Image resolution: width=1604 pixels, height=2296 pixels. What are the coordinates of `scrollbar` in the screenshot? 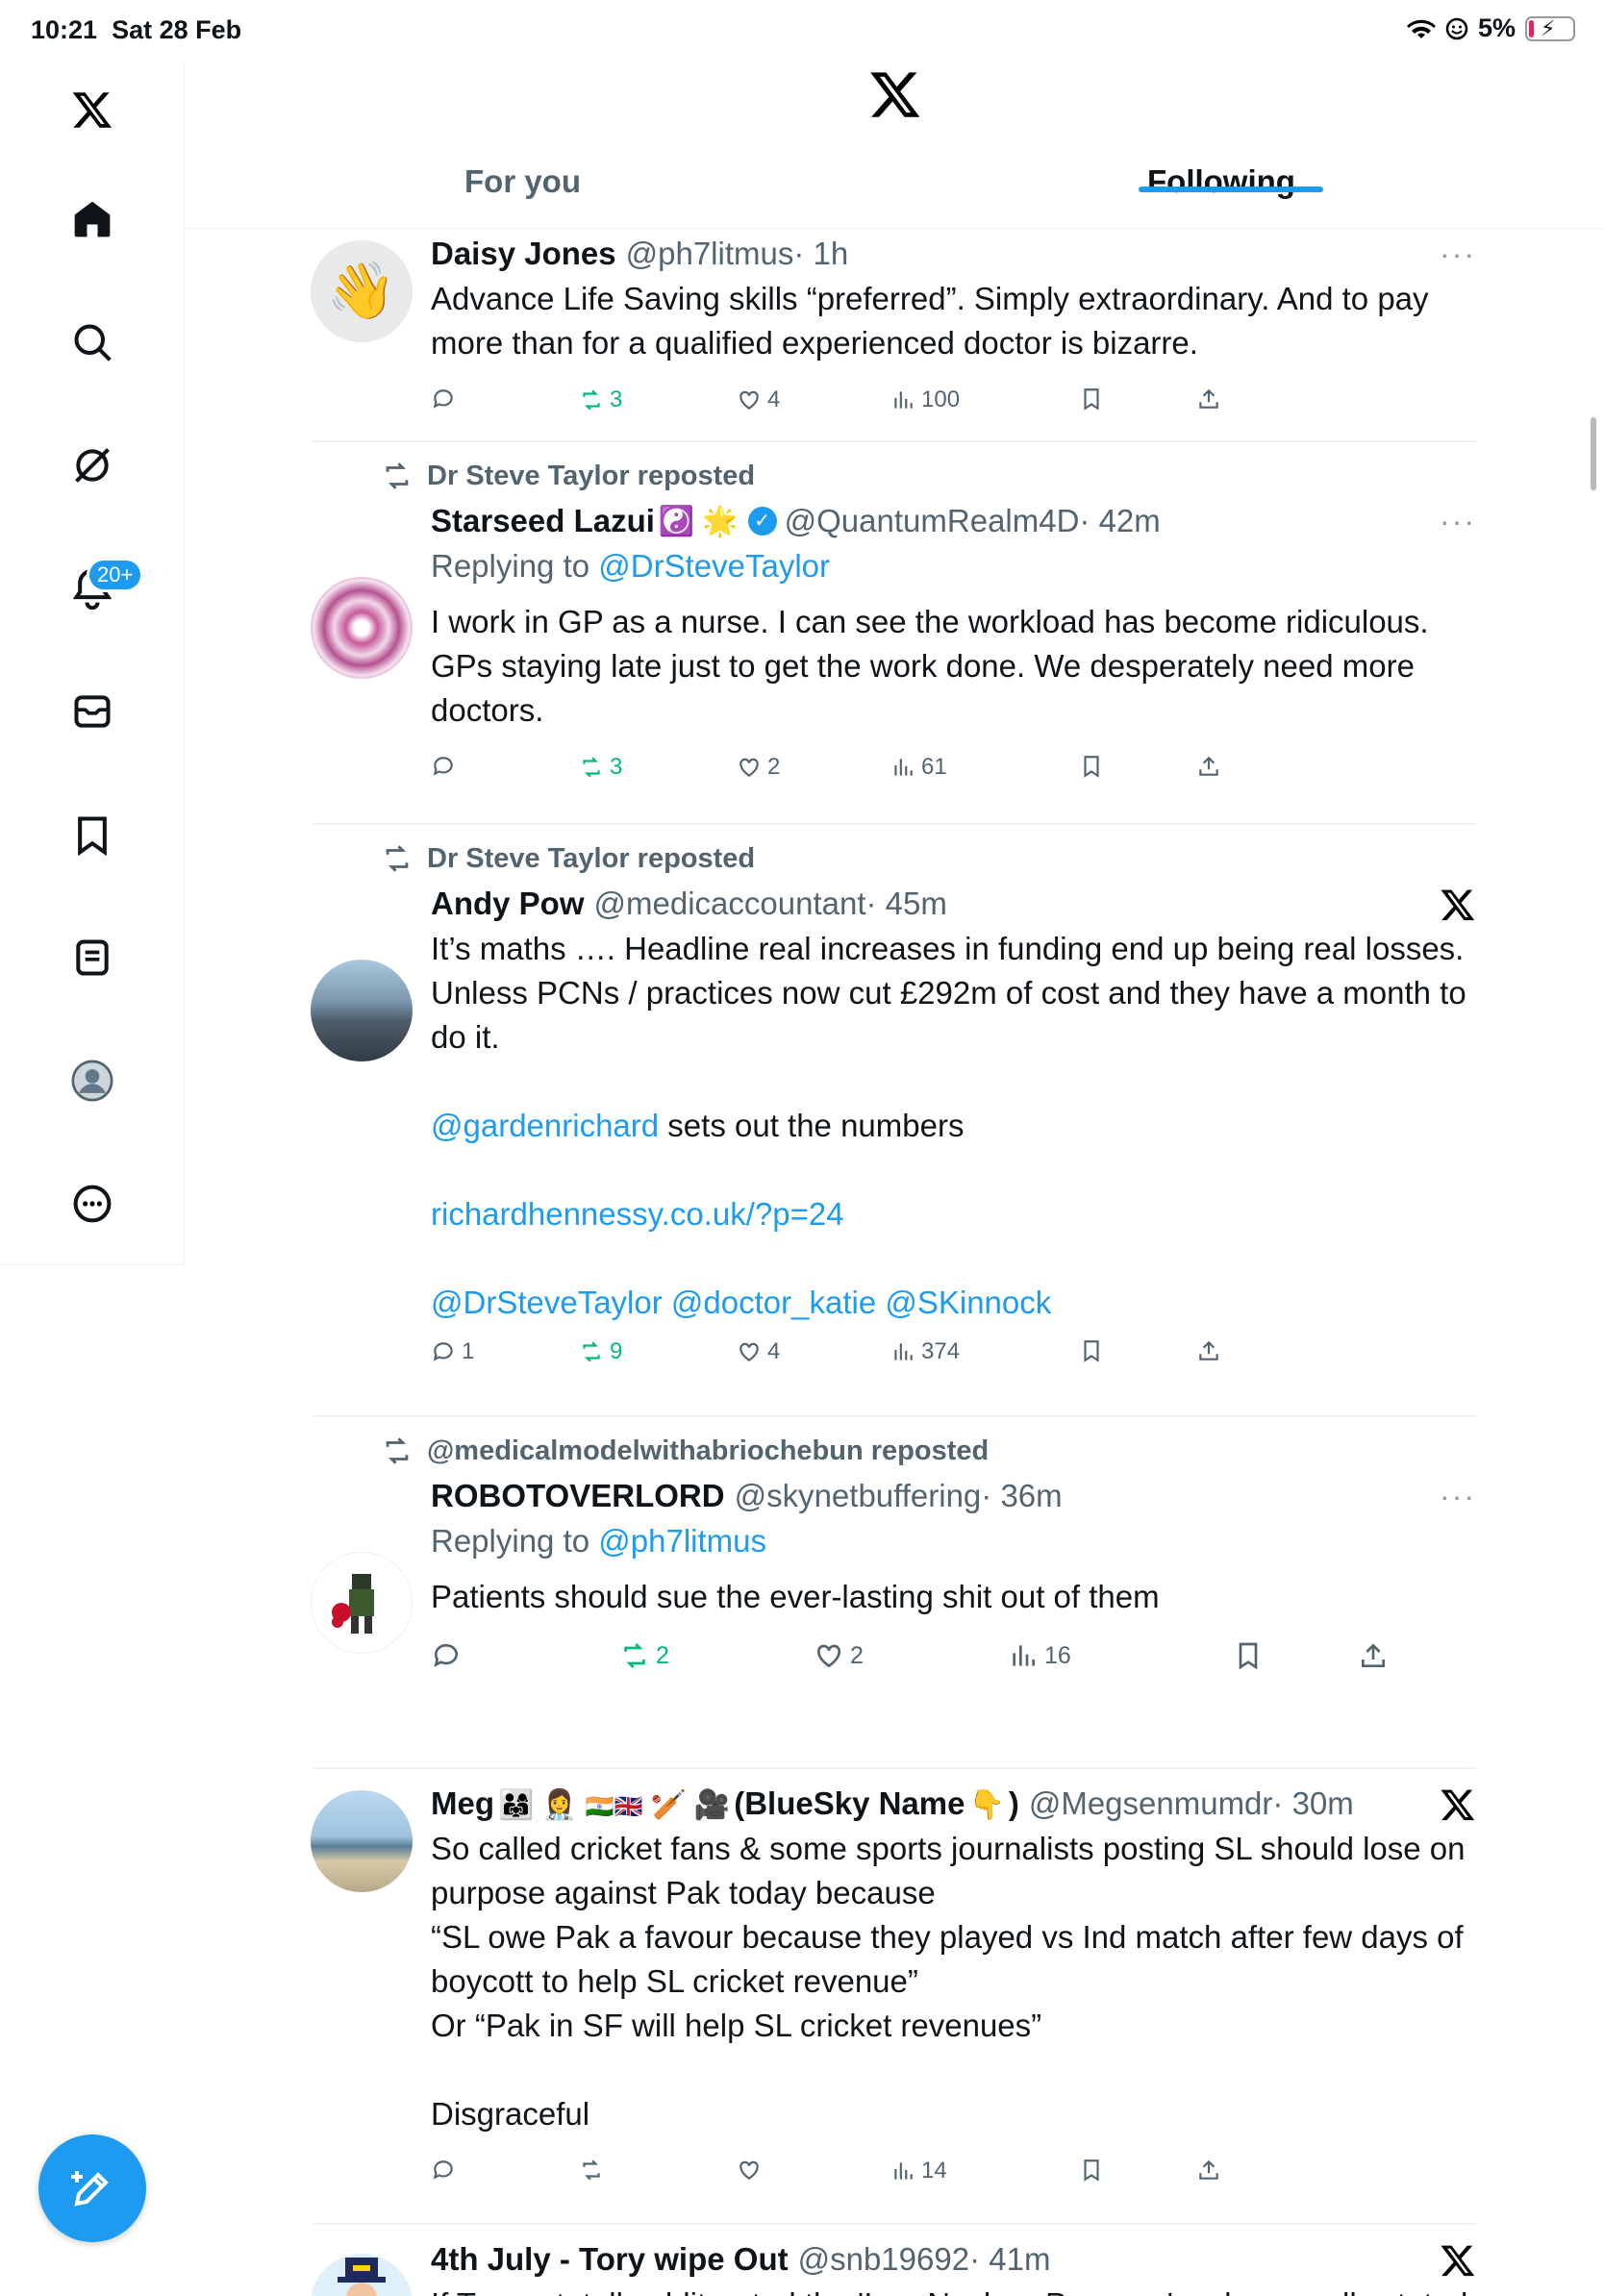 It's located at (1593, 453).